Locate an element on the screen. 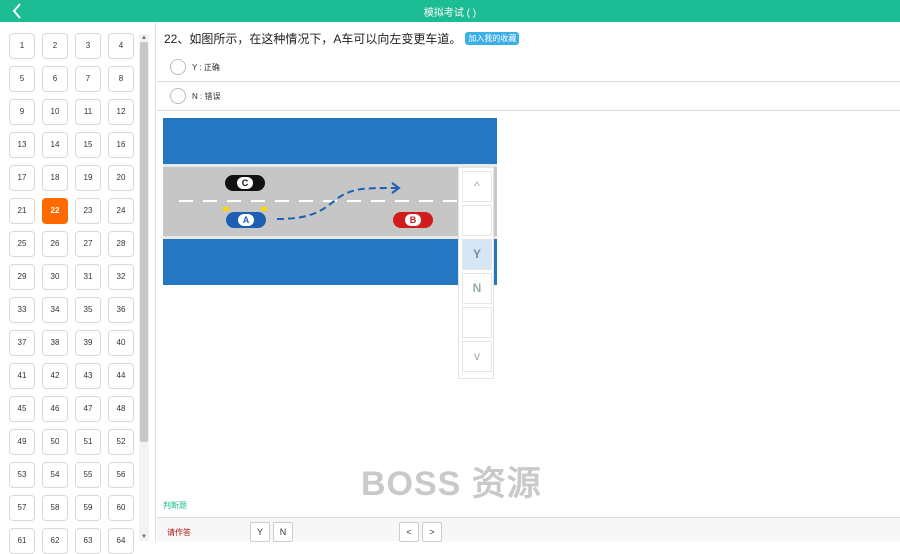 Image resolution: width=900 pixels, height=554 pixels. question-number-button: 45 is located at coordinates (22, 409).